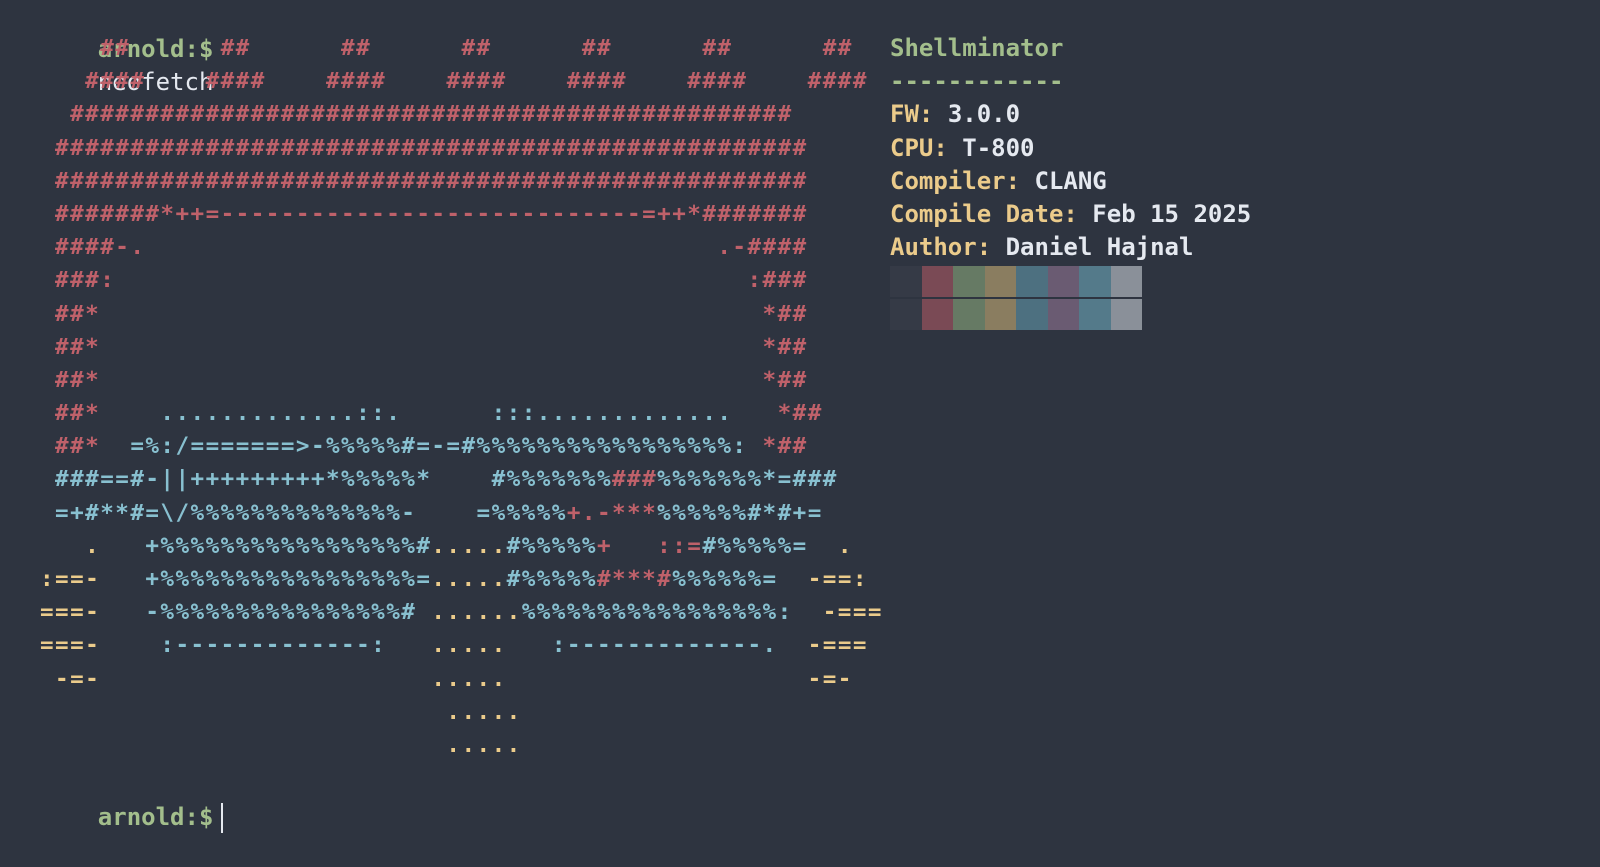 The width and height of the screenshot is (1600, 867). Describe the element at coordinates (446, 678) in the screenshot. I see `logo-segment: -=- ..... -=-` at that location.